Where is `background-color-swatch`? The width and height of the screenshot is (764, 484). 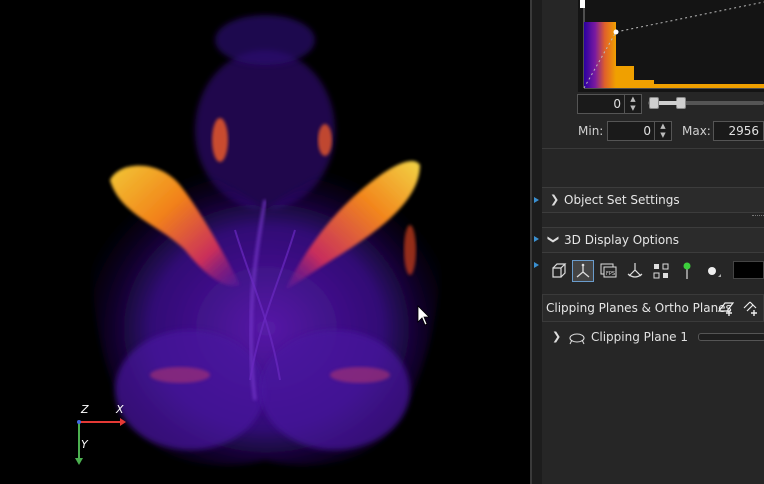 background-color-swatch is located at coordinates (748, 270).